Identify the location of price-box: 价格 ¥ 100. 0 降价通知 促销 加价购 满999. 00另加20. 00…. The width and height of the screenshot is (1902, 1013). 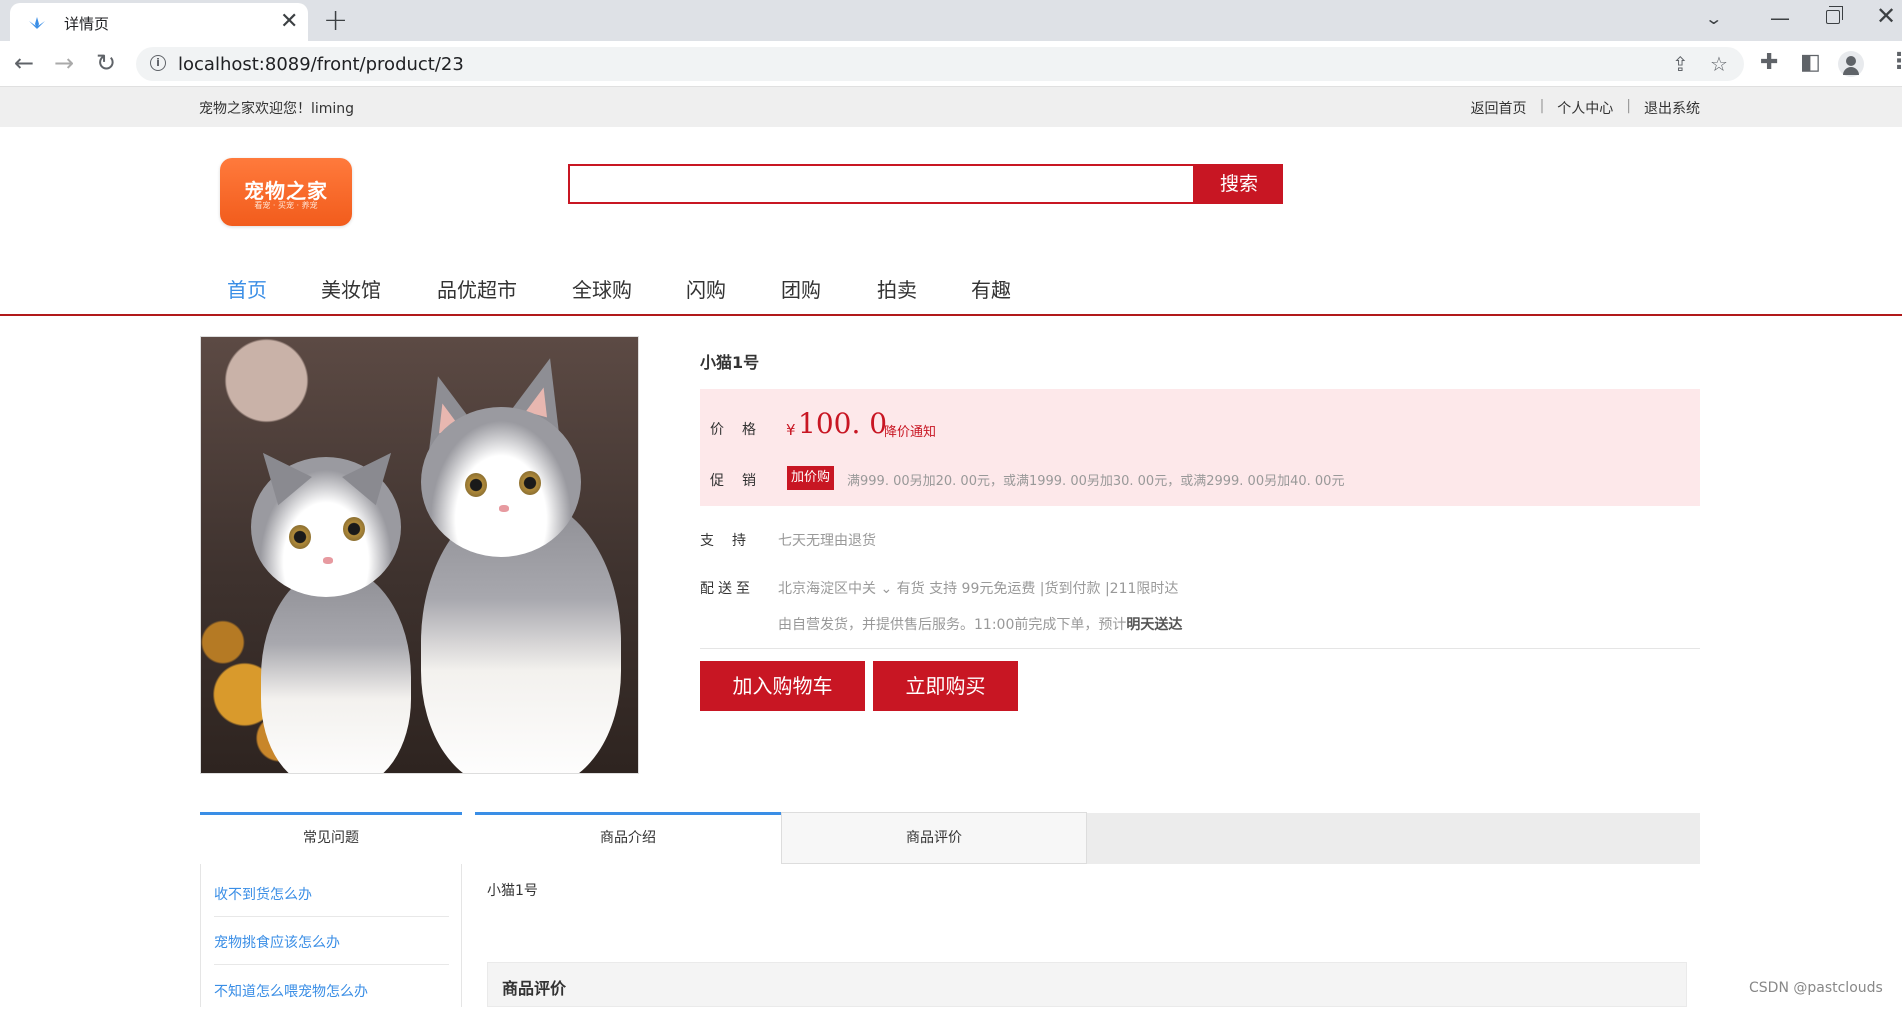
(1200, 447).